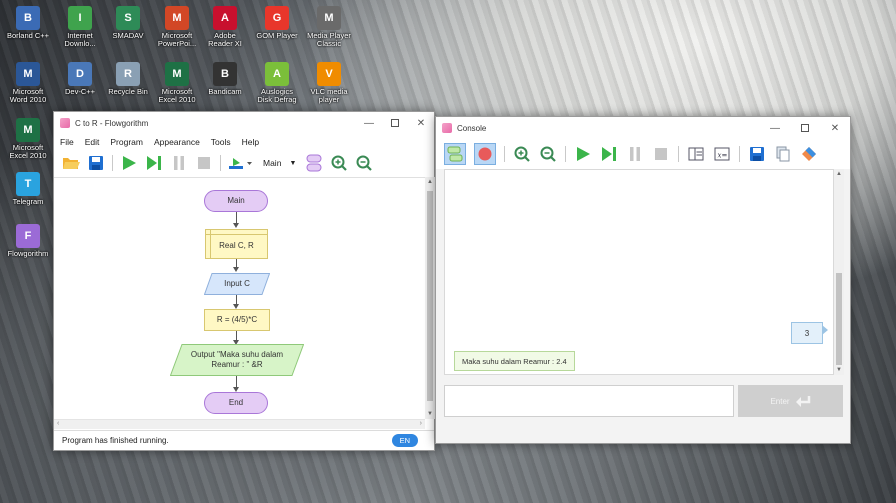  I want to click on language-badge: EN, so click(404, 440).